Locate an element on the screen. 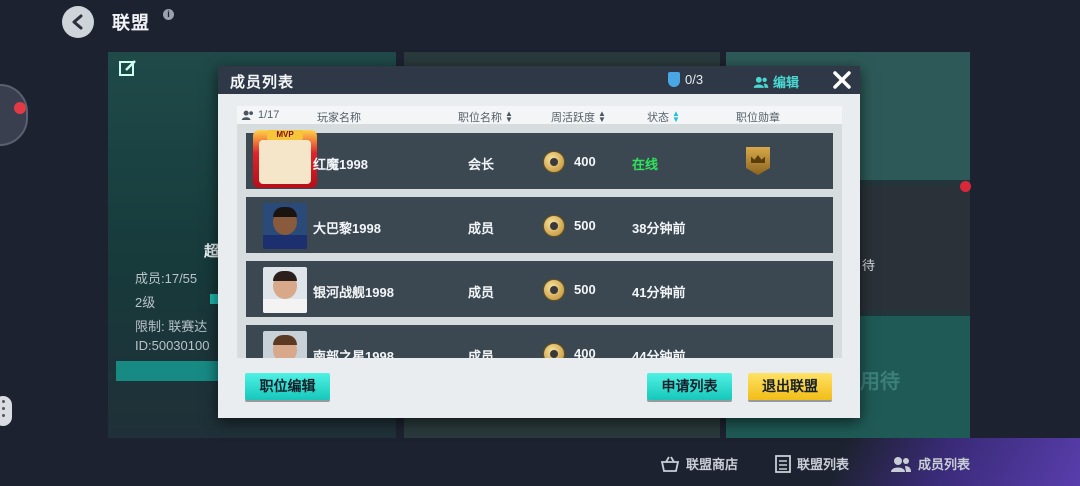 This screenshot has height=486, width=1080. member-row: 大巴黎1998 成员 500 38分钟前 is located at coordinates (539, 225).